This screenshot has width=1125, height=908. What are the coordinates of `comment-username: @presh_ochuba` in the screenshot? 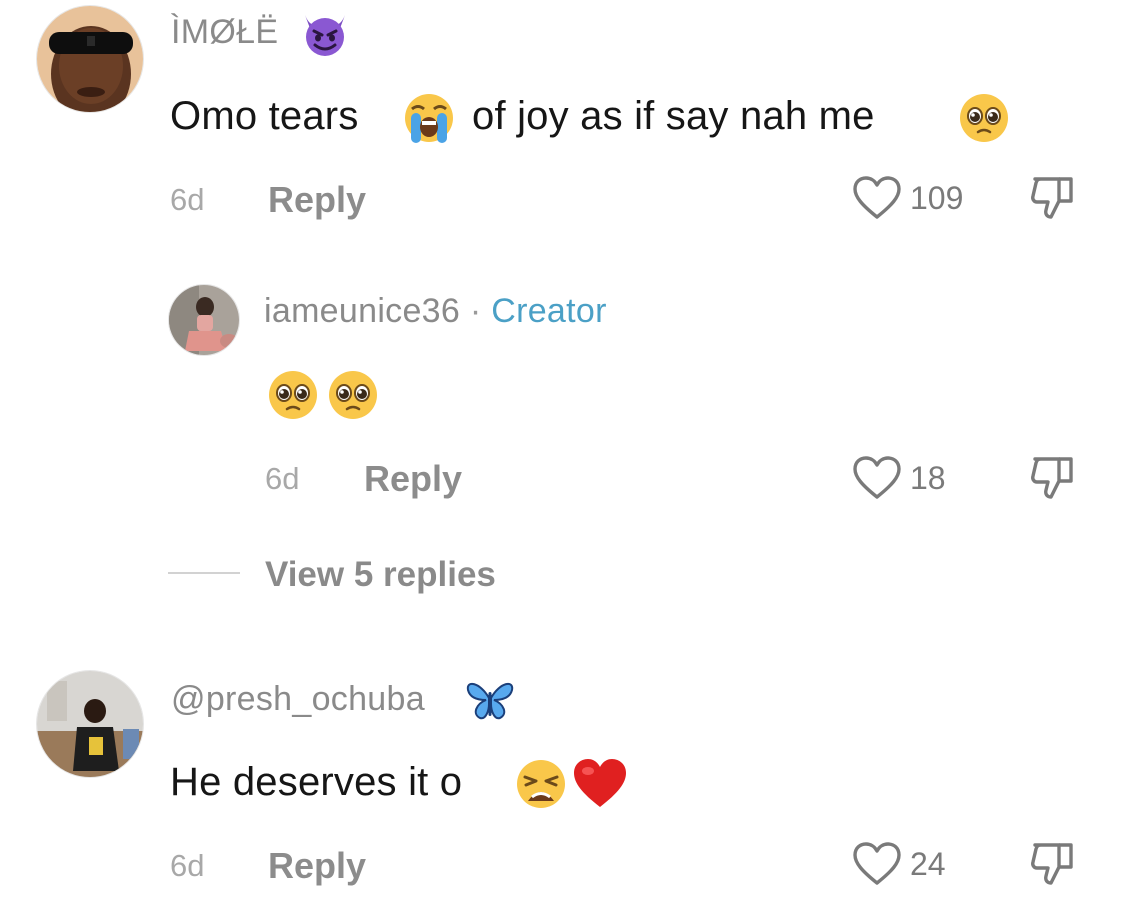 It's located at (298, 699).